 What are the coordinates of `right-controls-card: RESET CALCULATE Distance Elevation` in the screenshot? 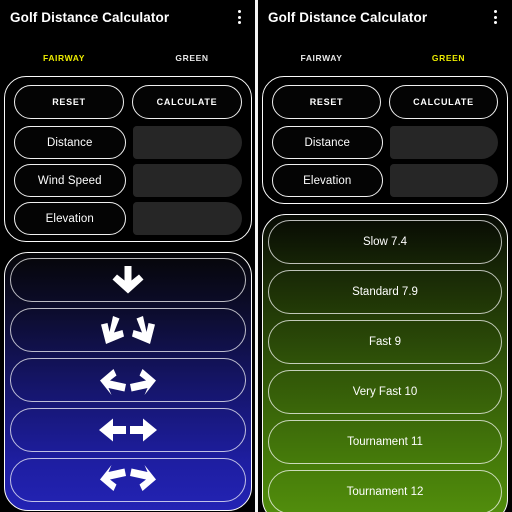 It's located at (385, 140).